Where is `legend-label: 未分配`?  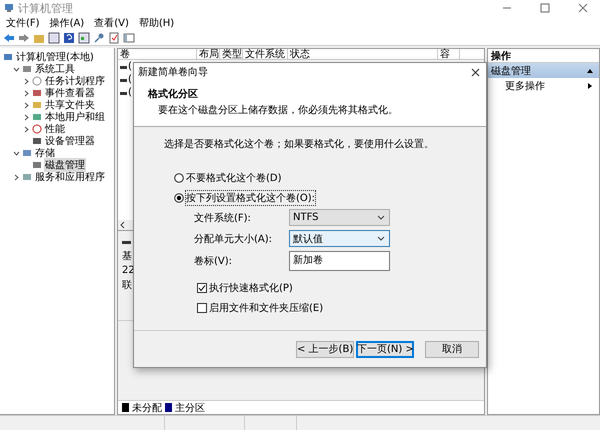
legend-label: 未分配 is located at coordinates (147, 408).